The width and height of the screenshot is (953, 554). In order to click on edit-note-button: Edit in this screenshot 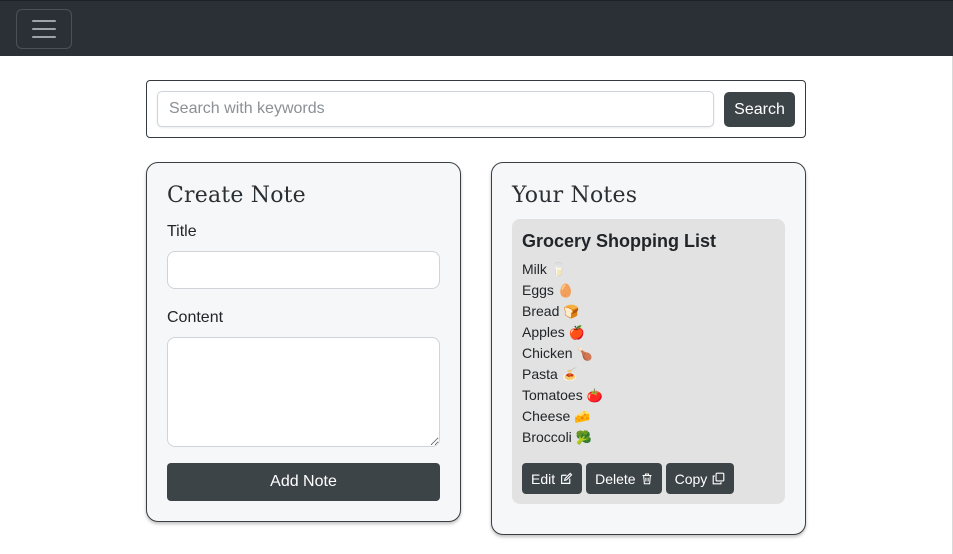, I will do `click(552, 478)`.